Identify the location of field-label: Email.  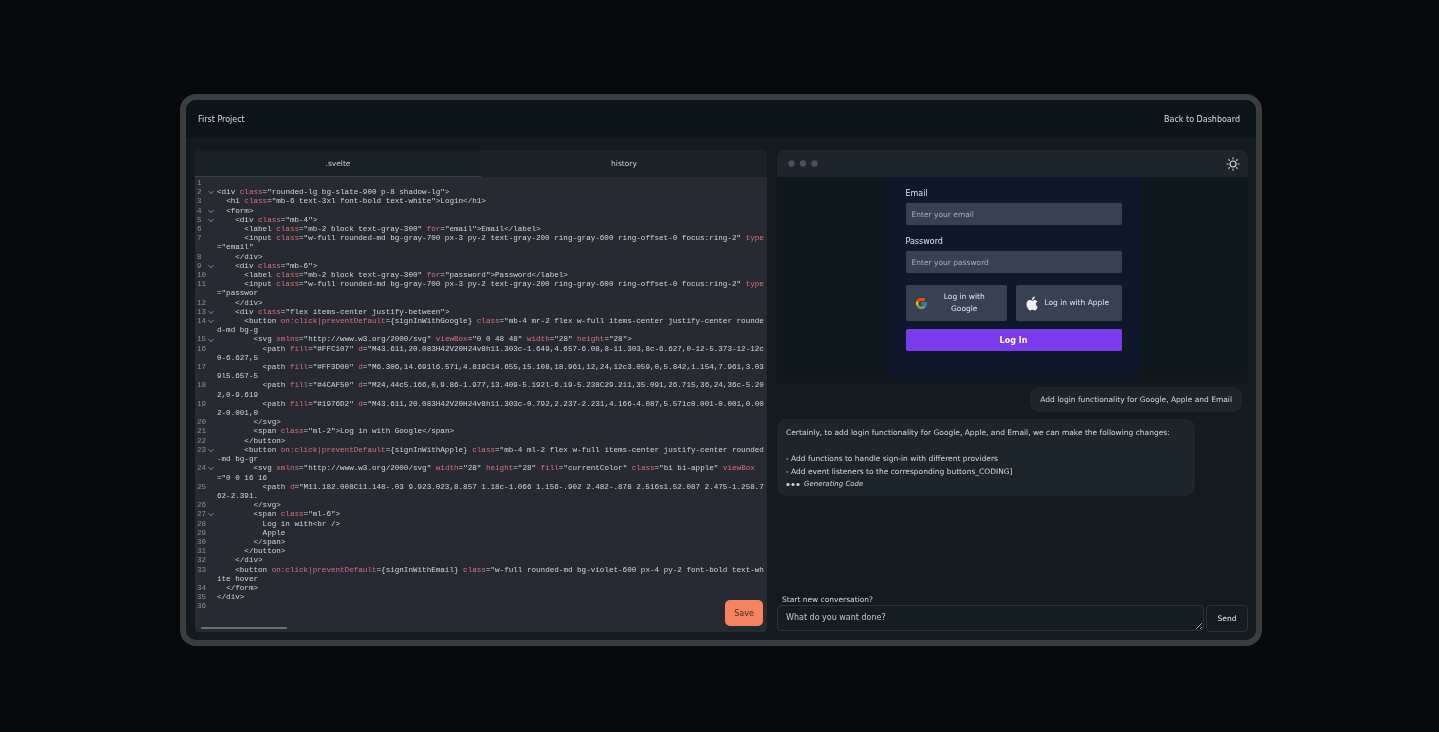
(917, 193).